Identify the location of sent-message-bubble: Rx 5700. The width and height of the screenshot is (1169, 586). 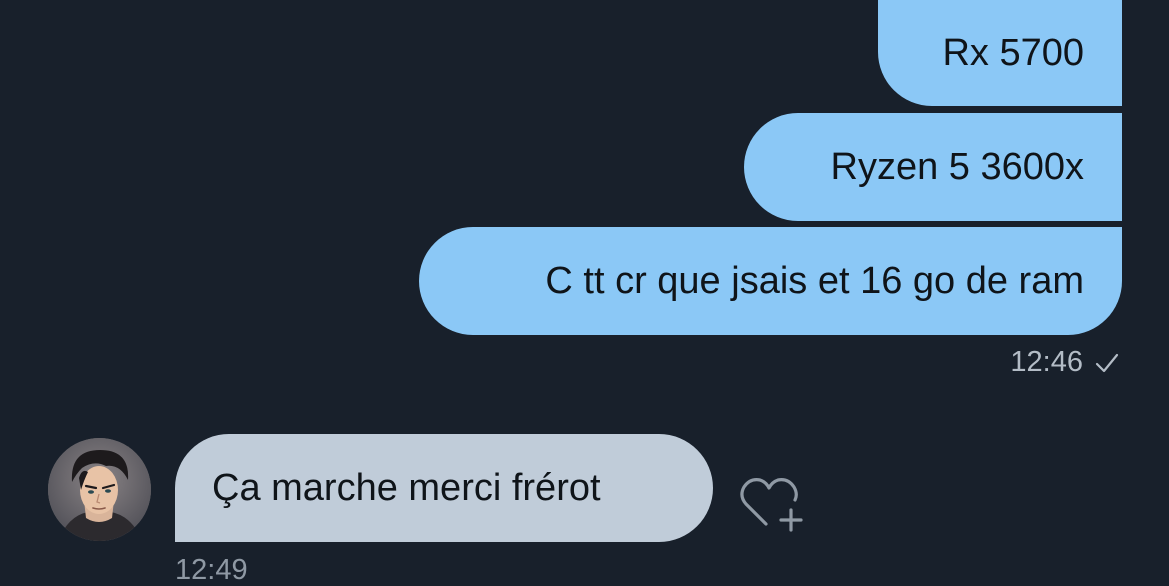
(1000, 53).